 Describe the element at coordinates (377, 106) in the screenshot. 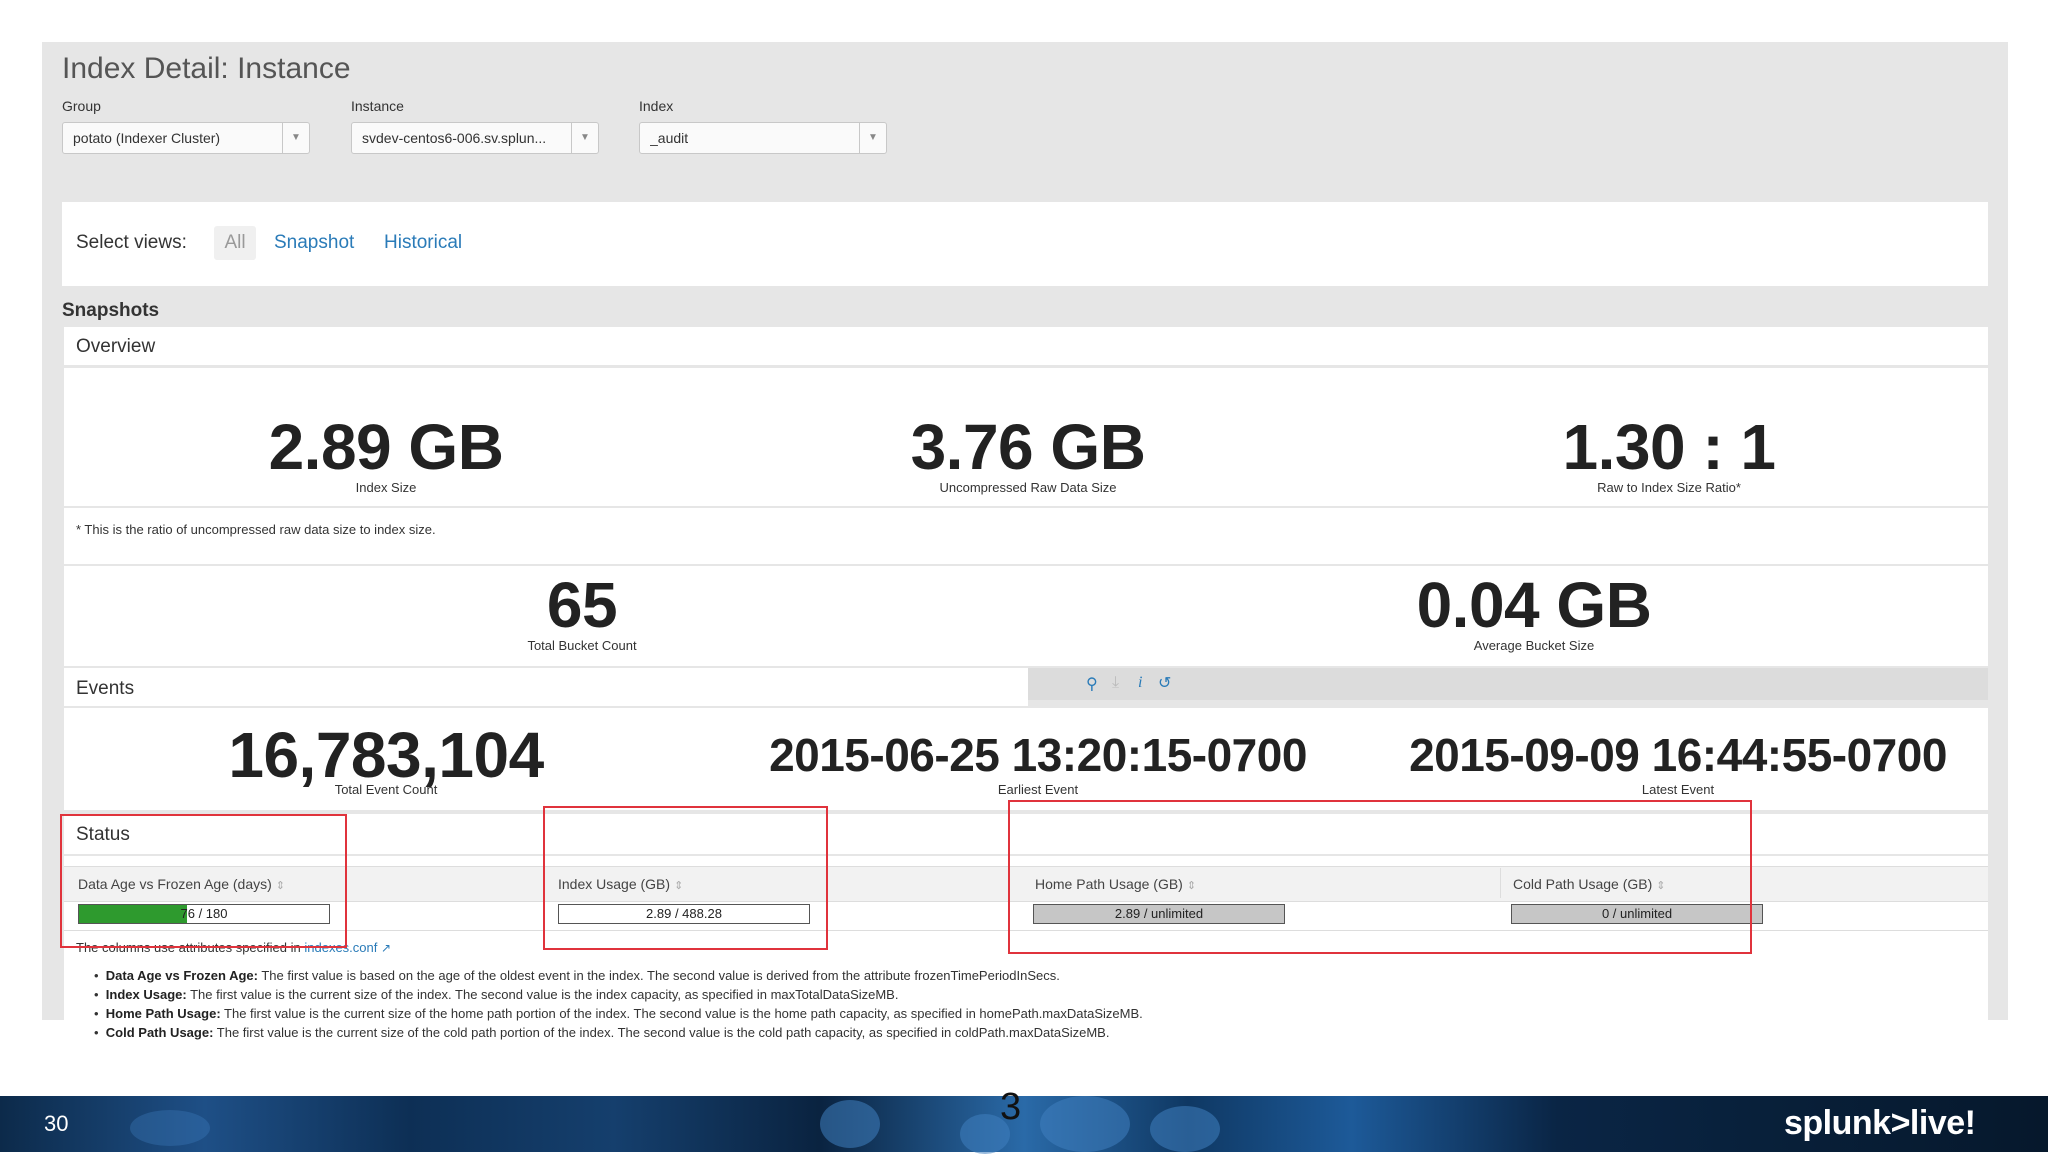

I see `instance-label: Instance` at that location.